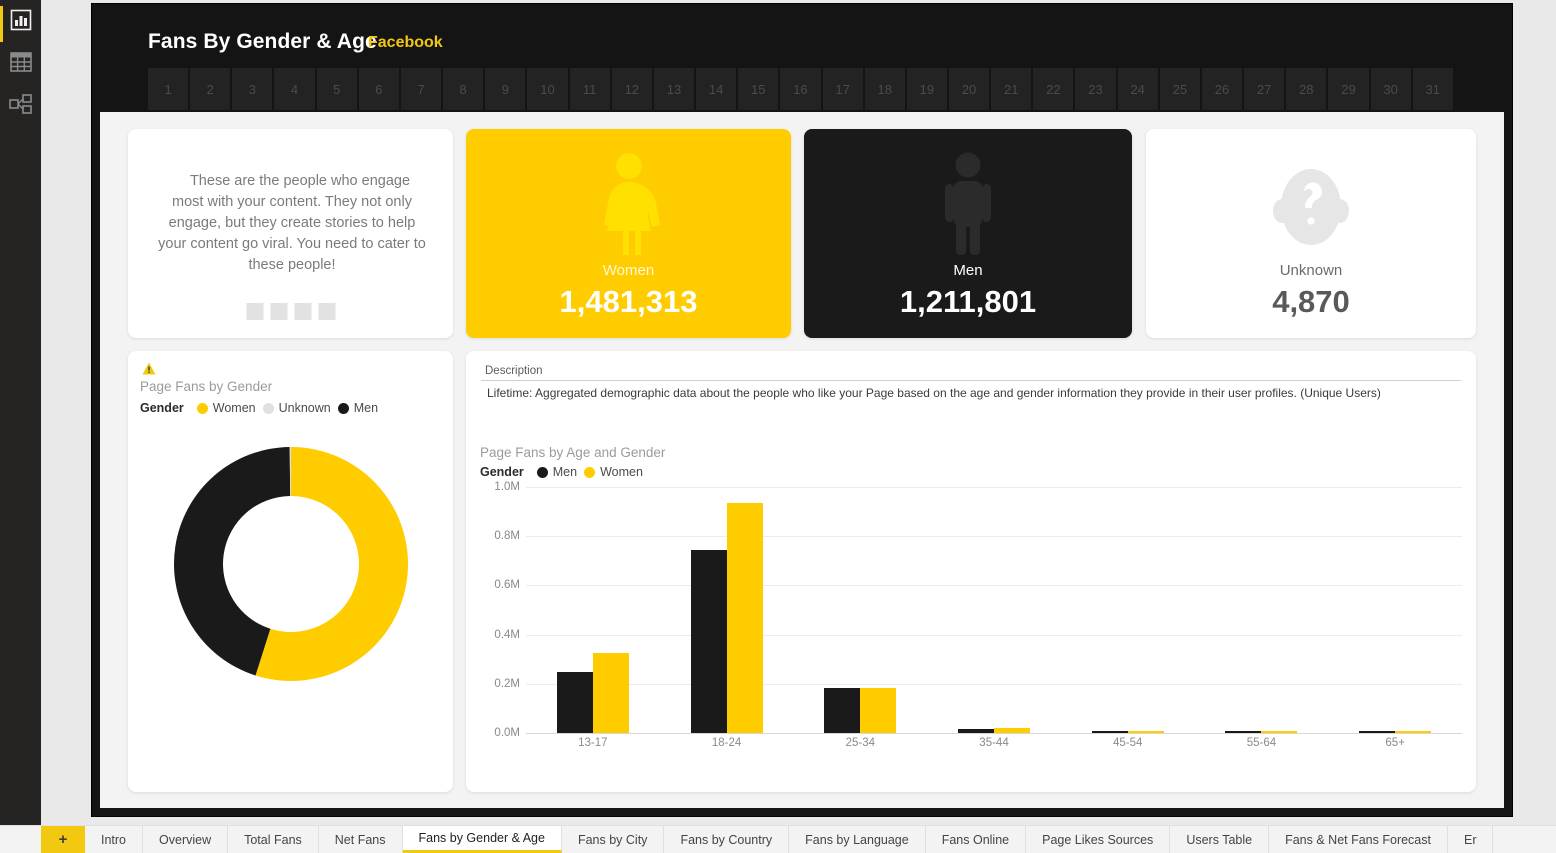 The image size is (1556, 853). What do you see at coordinates (631, 89) in the screenshot?
I see `day-slicer-item: 12` at bounding box center [631, 89].